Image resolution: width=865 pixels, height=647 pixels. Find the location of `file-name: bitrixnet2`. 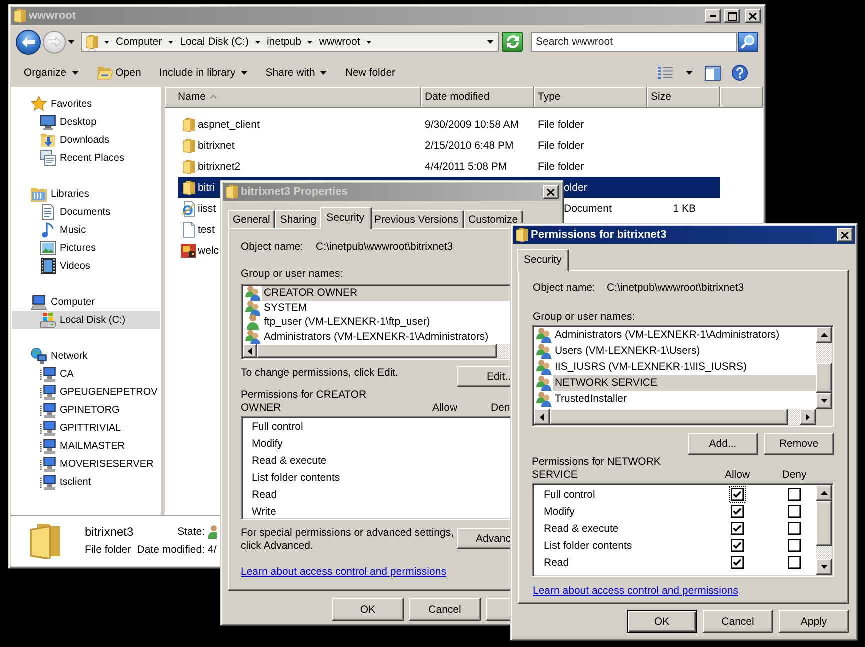

file-name: bitrixnet2 is located at coordinates (219, 166).